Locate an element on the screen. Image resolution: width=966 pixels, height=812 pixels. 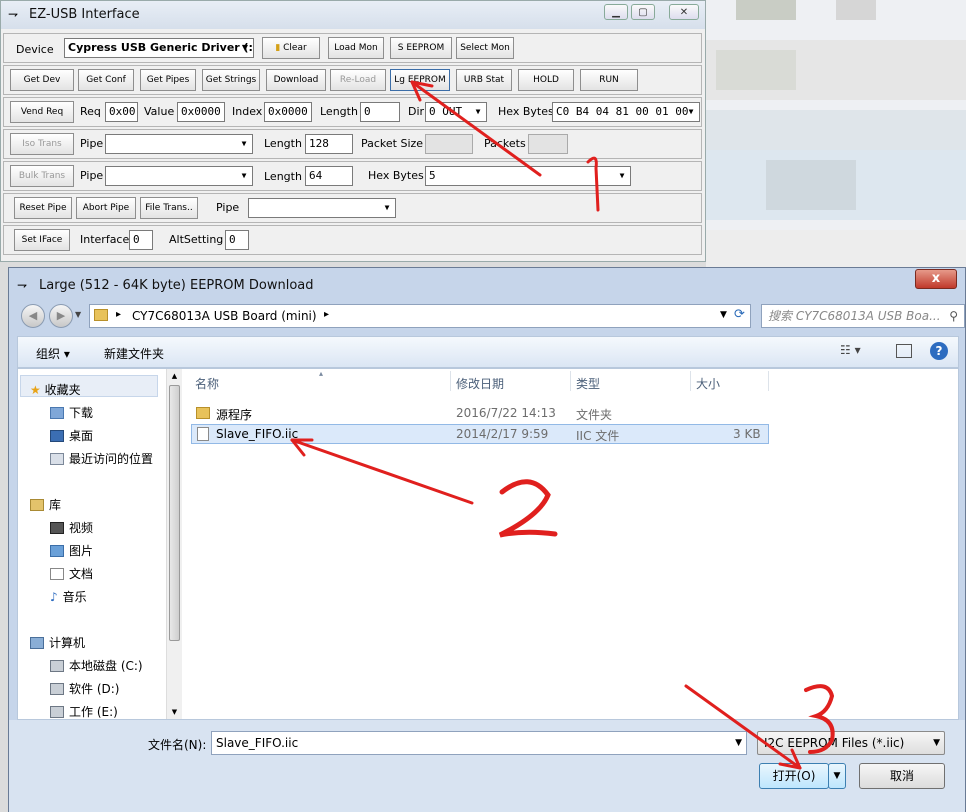
filename-input: Slave_FIFO.iic ▼ is located at coordinates (479, 743).